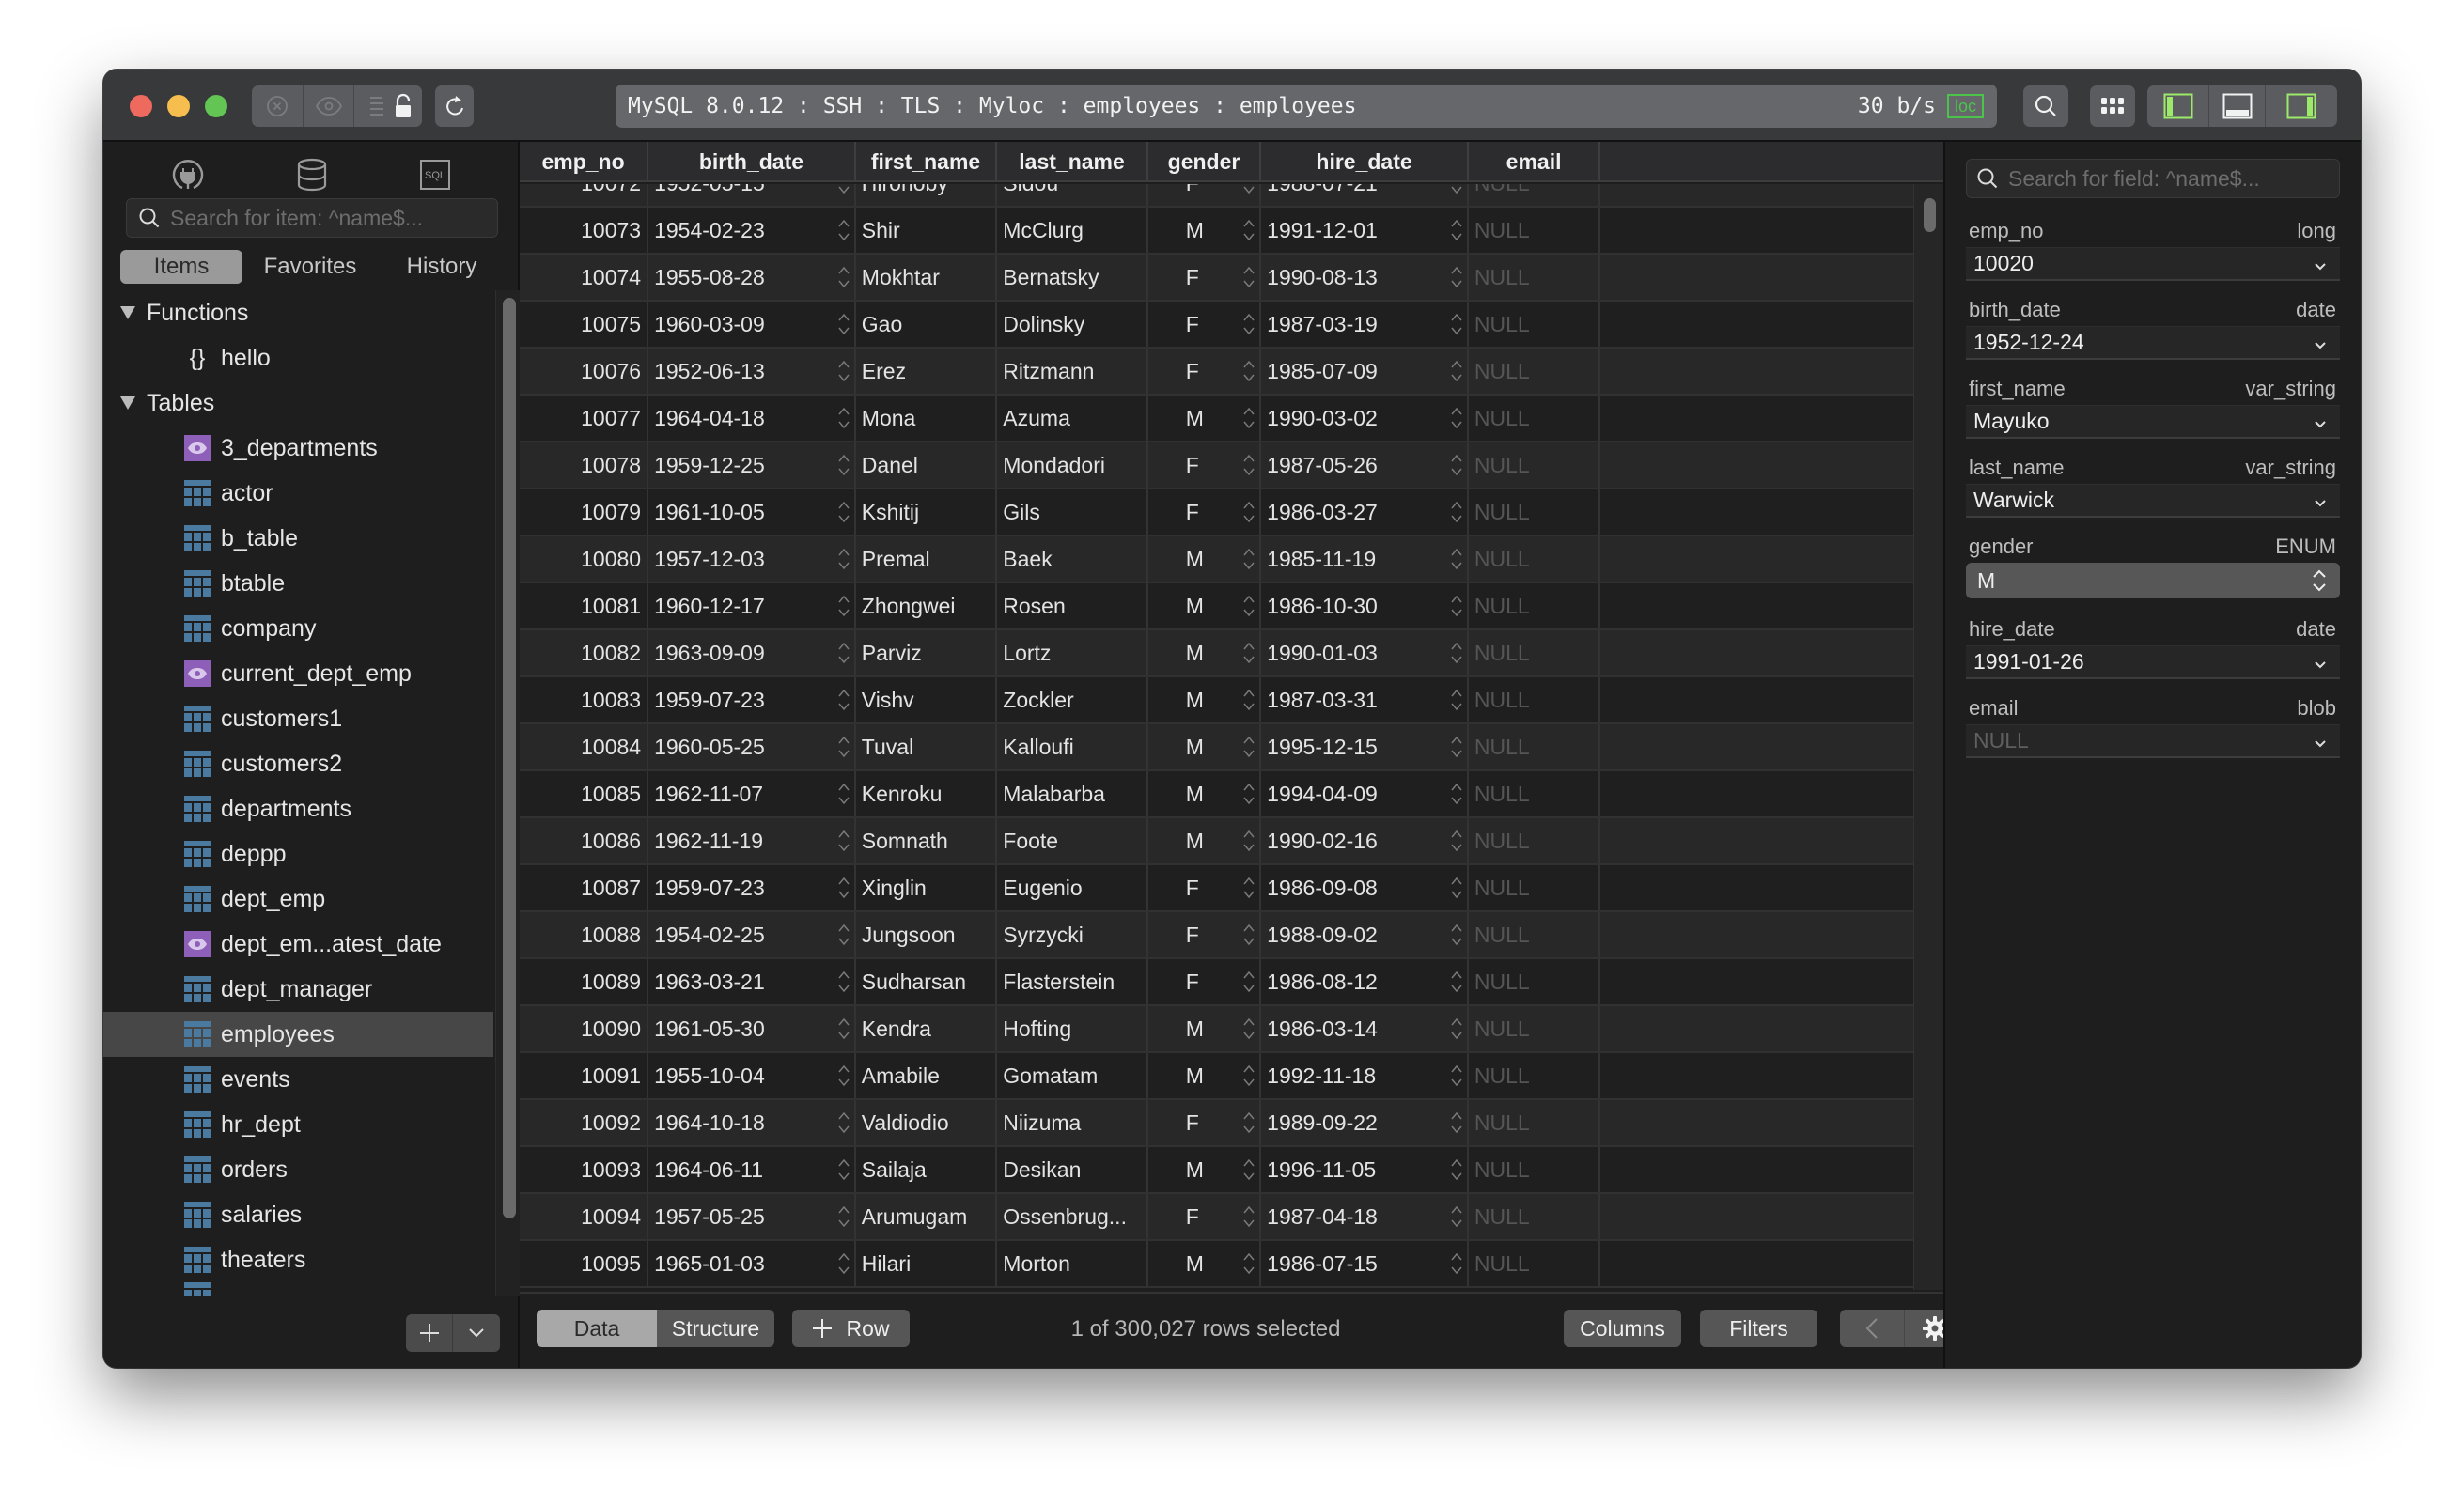 This screenshot has width=2464, height=1505. What do you see at coordinates (1072, 1169) in the screenshot?
I see `cell-last-name: Desikan` at bounding box center [1072, 1169].